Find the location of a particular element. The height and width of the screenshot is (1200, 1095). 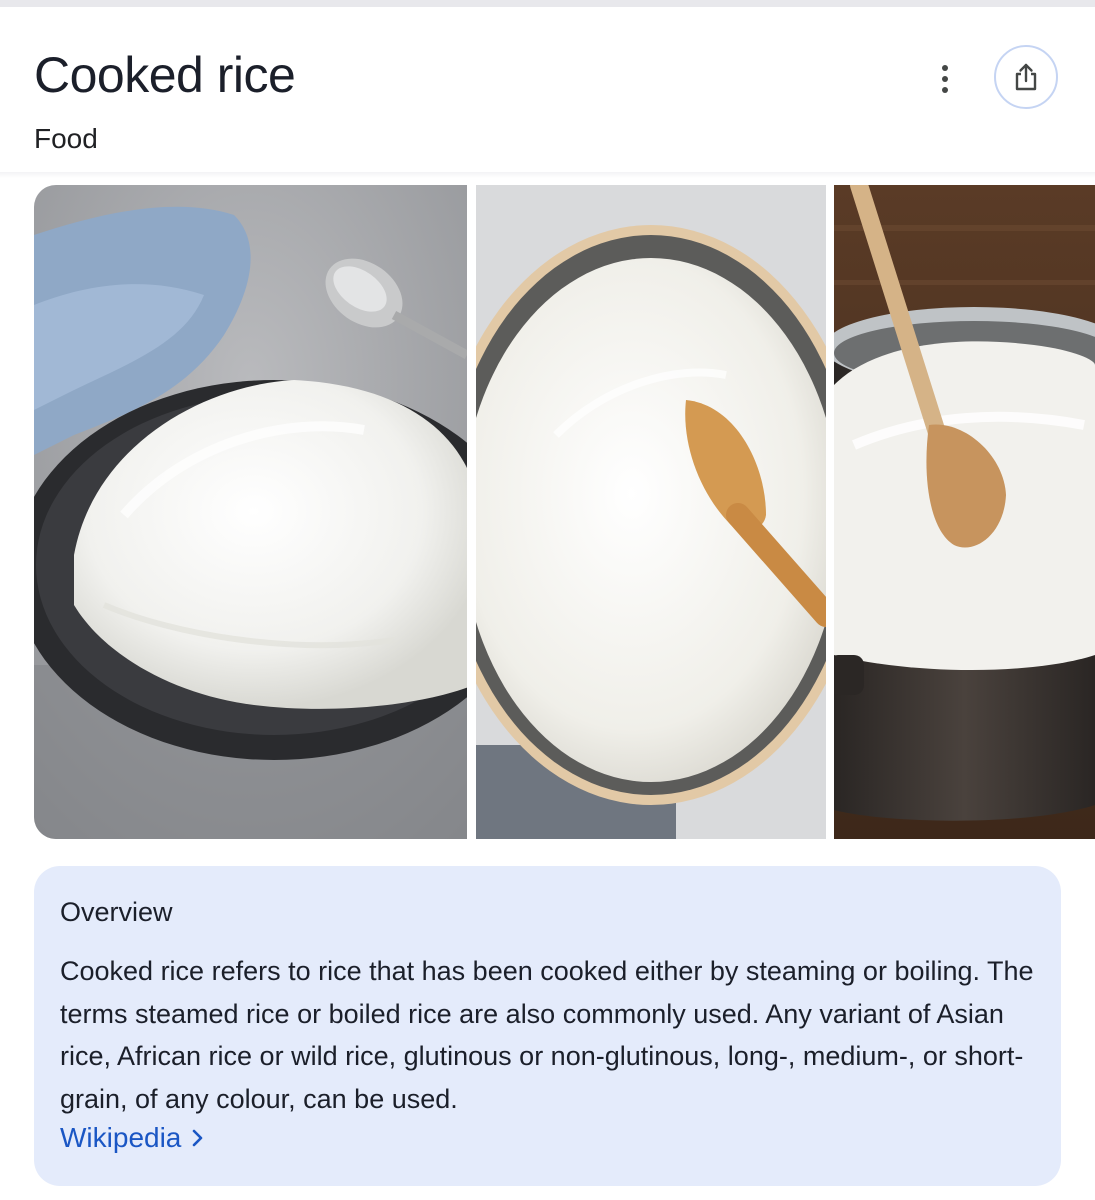

share-button is located at coordinates (1026, 77).